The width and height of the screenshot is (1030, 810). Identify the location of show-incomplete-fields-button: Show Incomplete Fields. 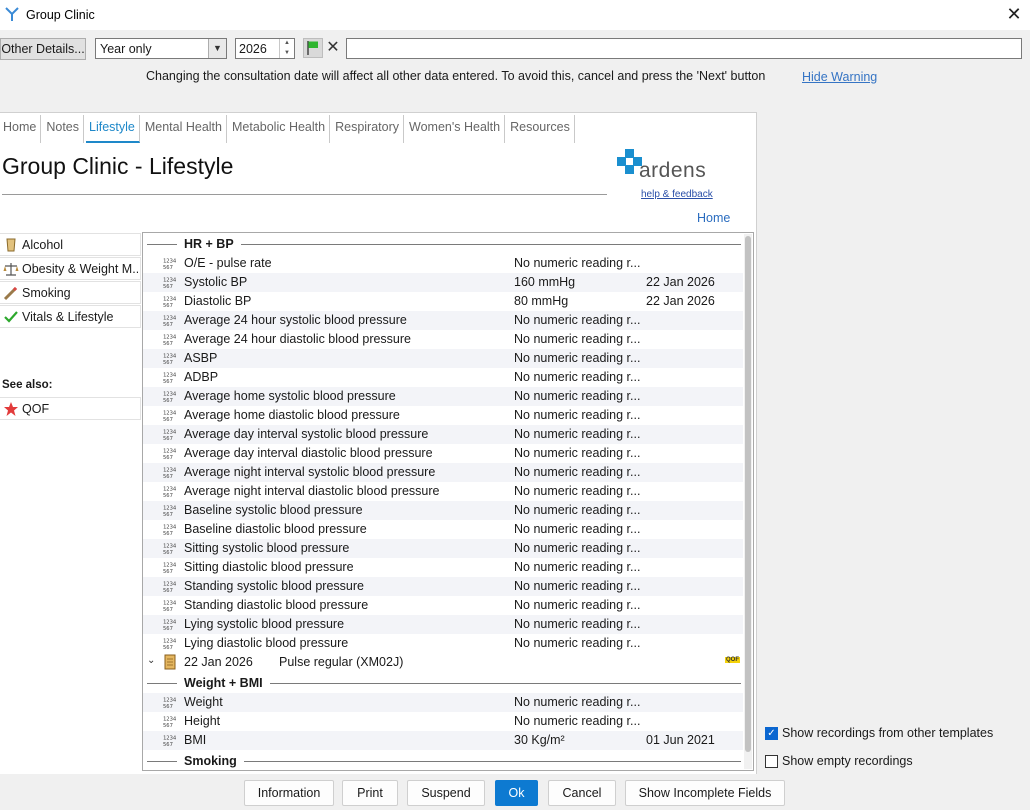
(705, 793).